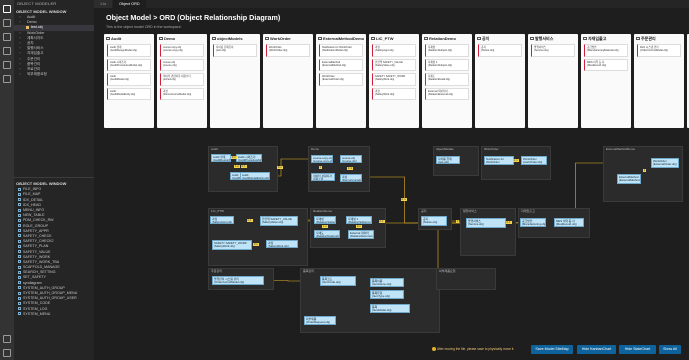 Image resolution: width=689 pixels, height=360 pixels. Describe the element at coordinates (279, 221) in the screenshot. I see `diagram-node: 안전책 SAFETY_VALUE (SafetyValue.obj)` at that location.